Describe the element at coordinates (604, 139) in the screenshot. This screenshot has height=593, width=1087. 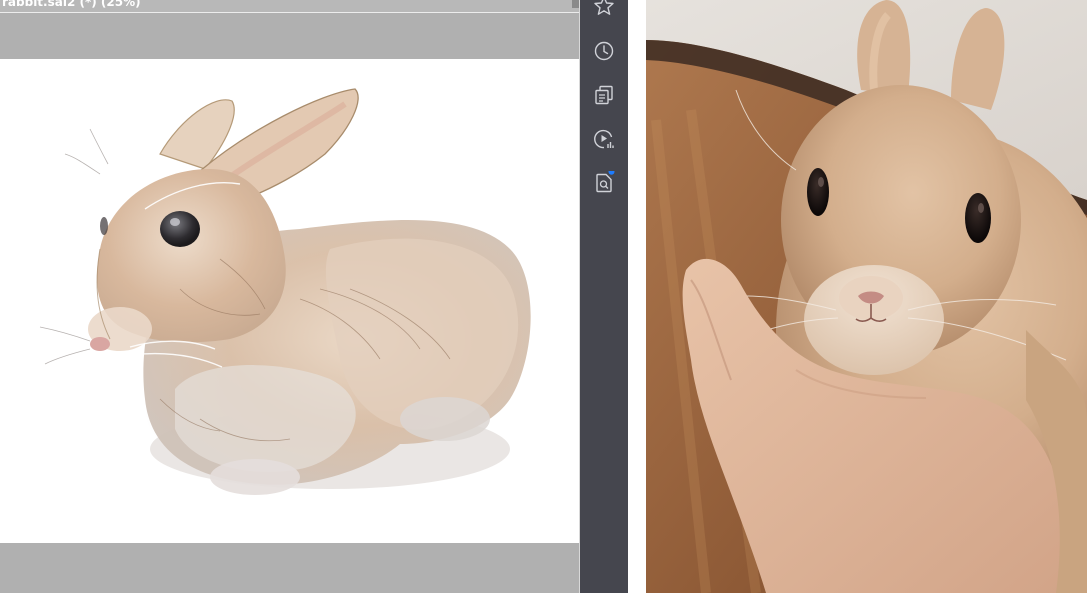
I see `video-stats-icon` at that location.